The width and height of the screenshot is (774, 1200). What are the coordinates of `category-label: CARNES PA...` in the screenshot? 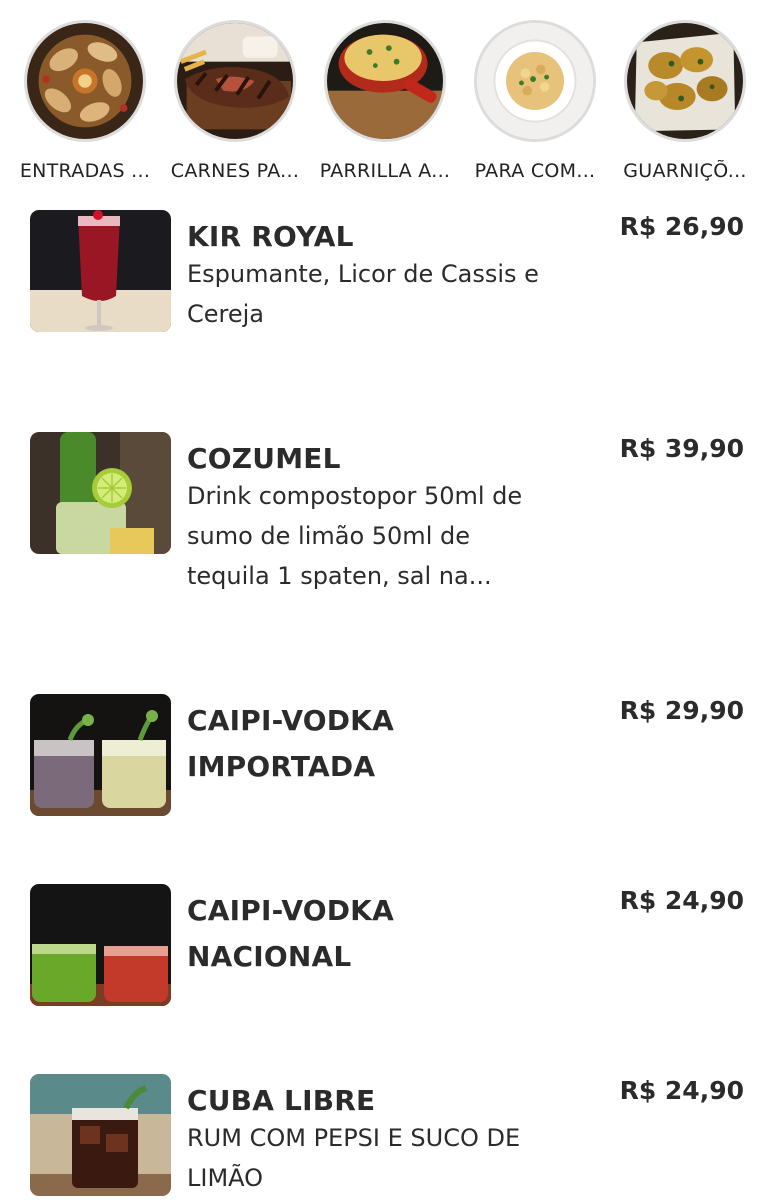 It's located at (235, 171).